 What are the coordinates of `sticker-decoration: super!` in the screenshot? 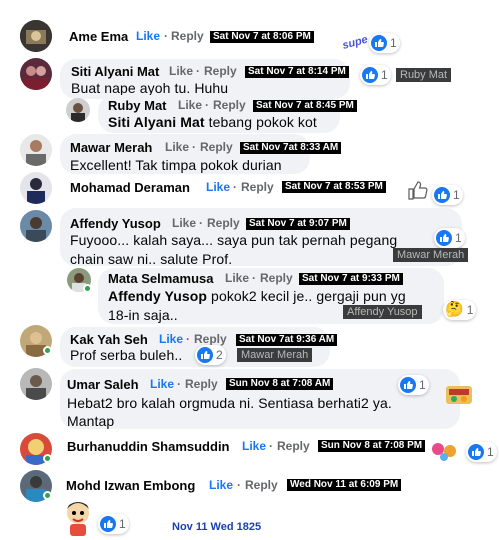 It's located at (358, 44).